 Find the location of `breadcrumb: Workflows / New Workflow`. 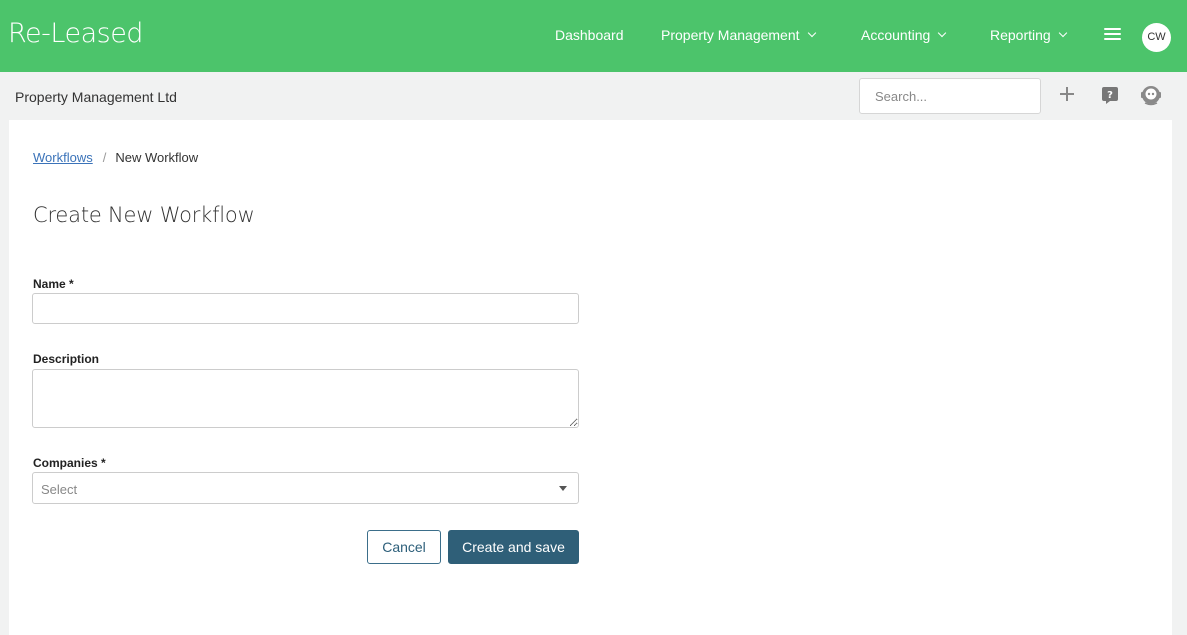

breadcrumb: Workflows / New Workflow is located at coordinates (115, 157).